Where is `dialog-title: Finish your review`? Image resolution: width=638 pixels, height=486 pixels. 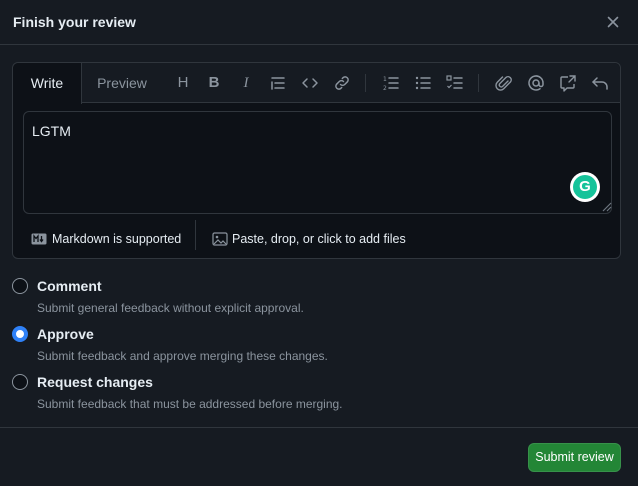 dialog-title: Finish your review is located at coordinates (74, 22).